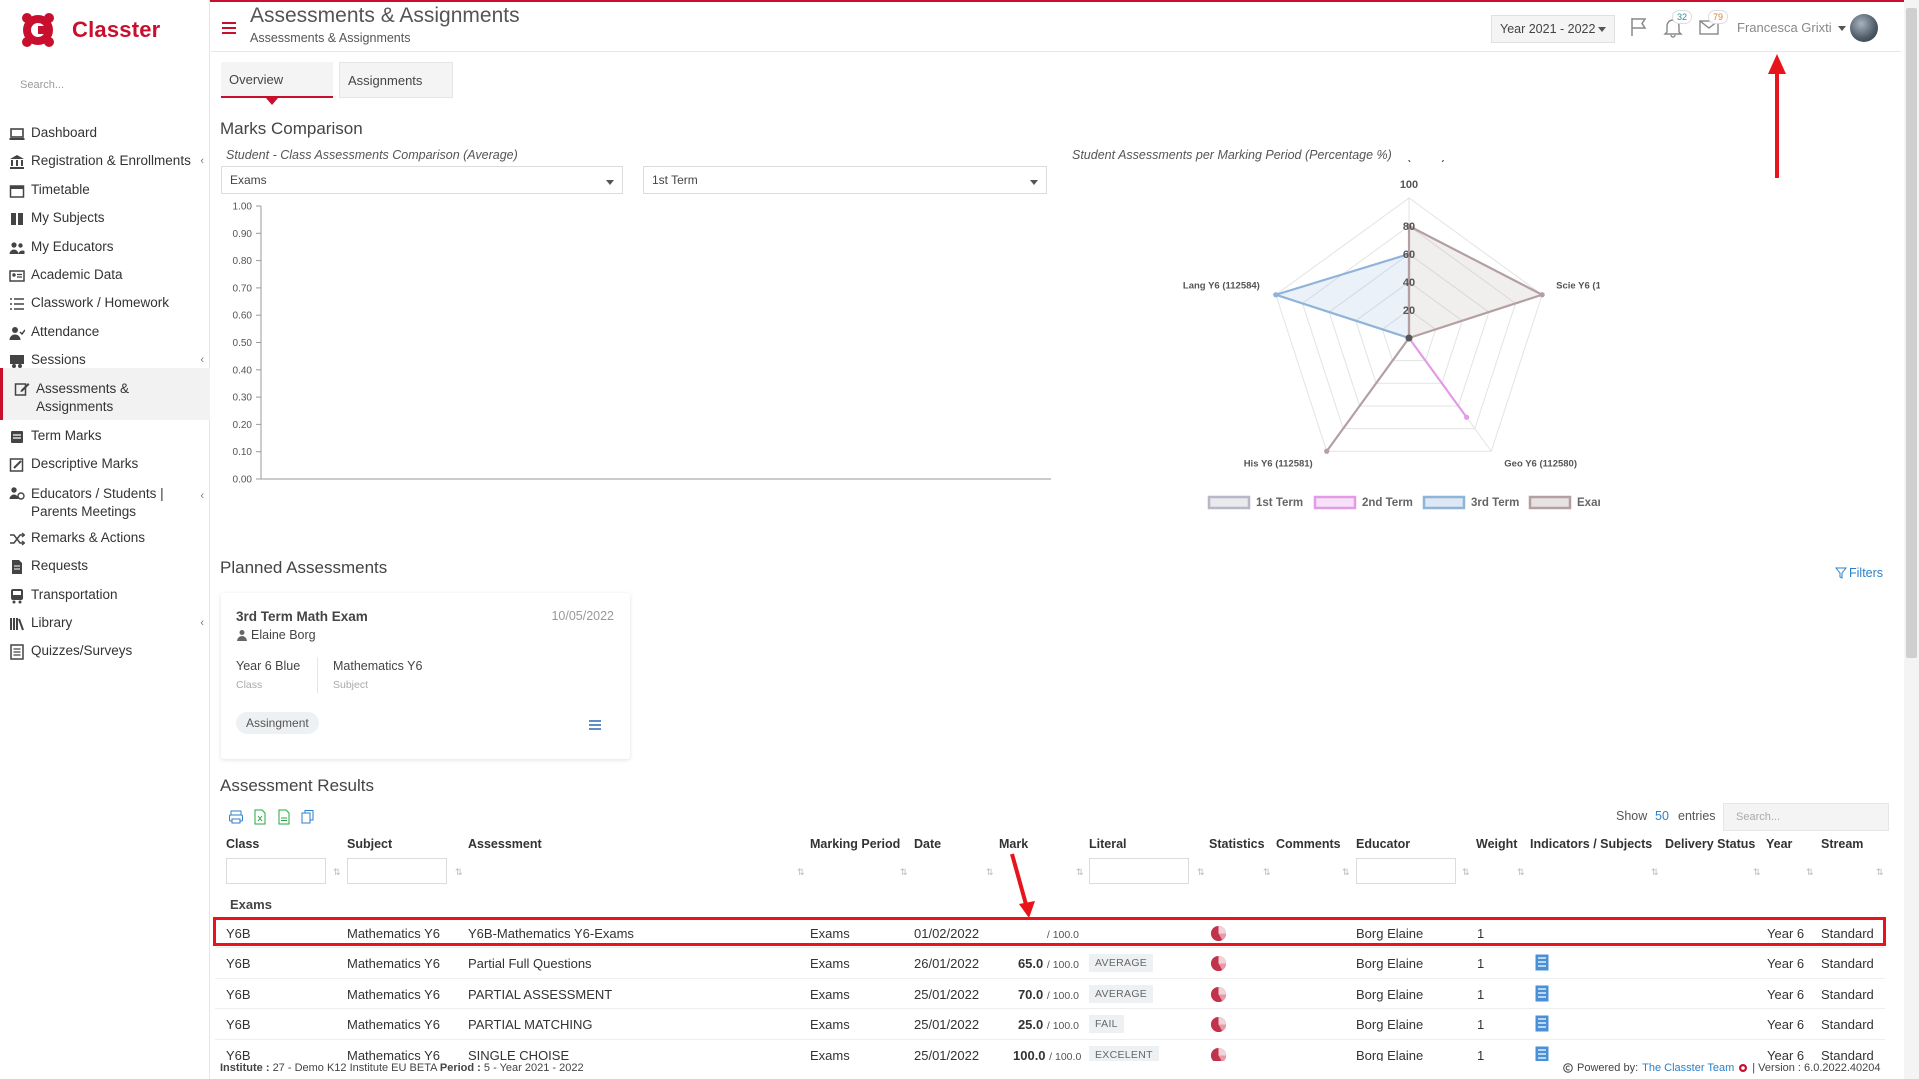 This screenshot has width=1919, height=1079. Describe the element at coordinates (277, 83) in the screenshot. I see `tab-overview: Overview` at that location.